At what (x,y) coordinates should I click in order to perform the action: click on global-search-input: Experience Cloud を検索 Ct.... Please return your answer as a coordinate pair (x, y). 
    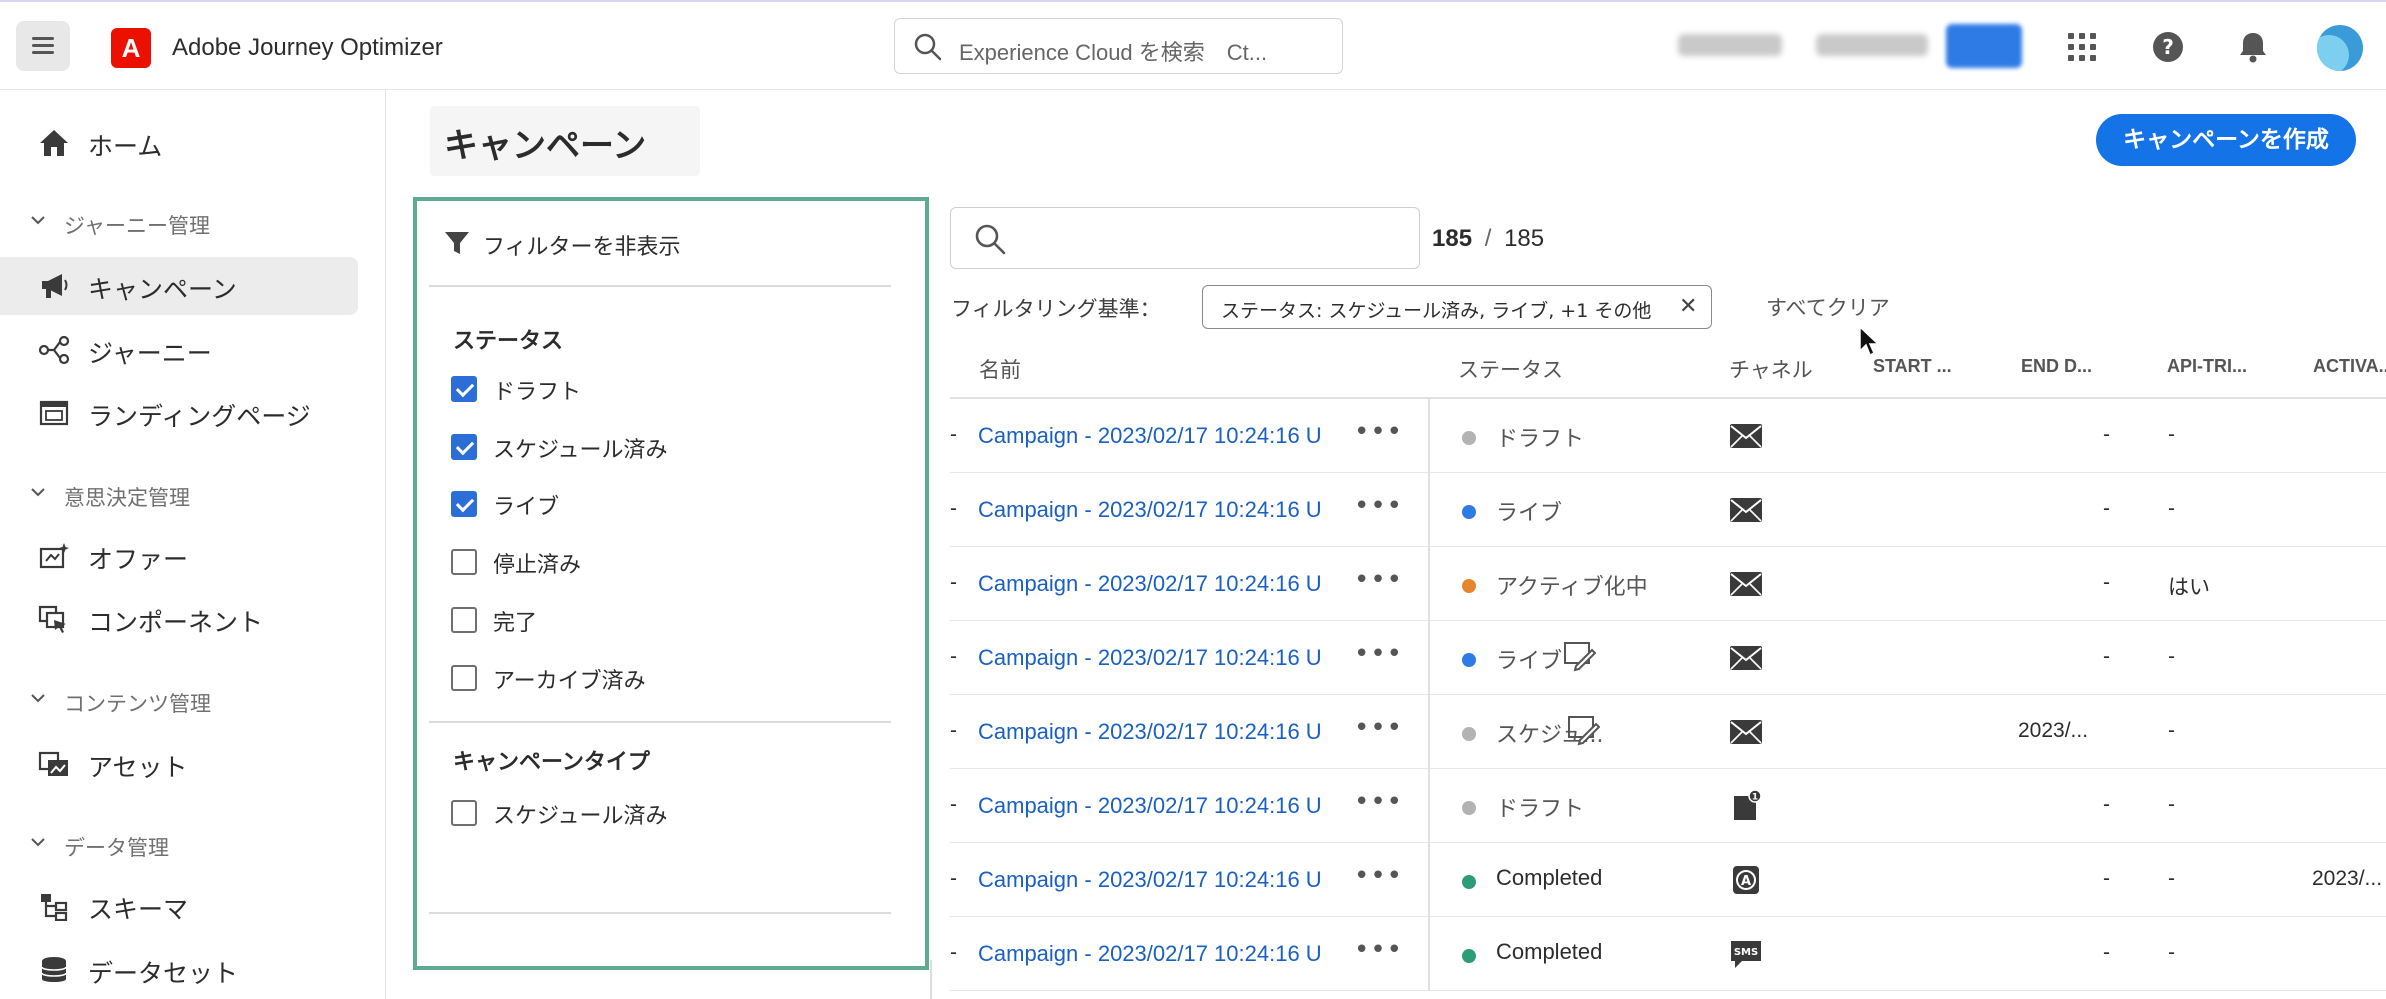
    Looking at the image, I should click on (1118, 46).